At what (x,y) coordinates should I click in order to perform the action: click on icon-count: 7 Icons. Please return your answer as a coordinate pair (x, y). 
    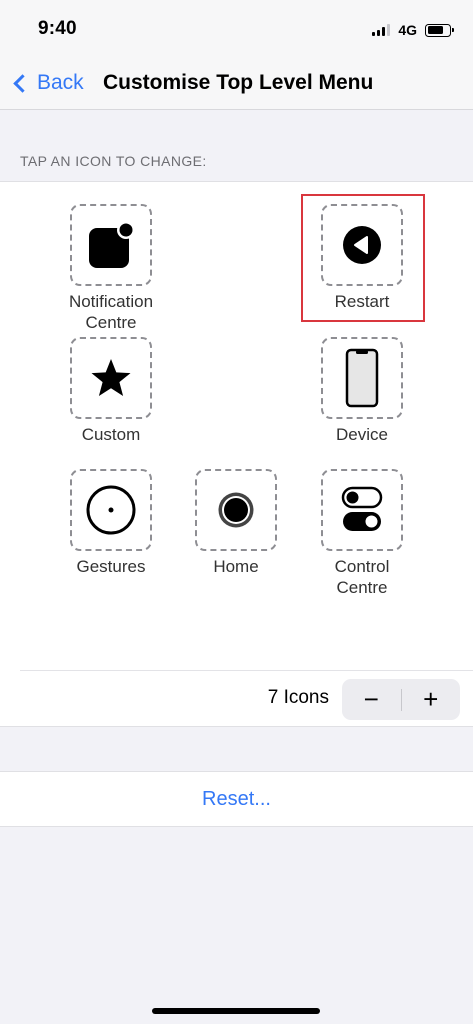
    Looking at the image, I should click on (298, 697).